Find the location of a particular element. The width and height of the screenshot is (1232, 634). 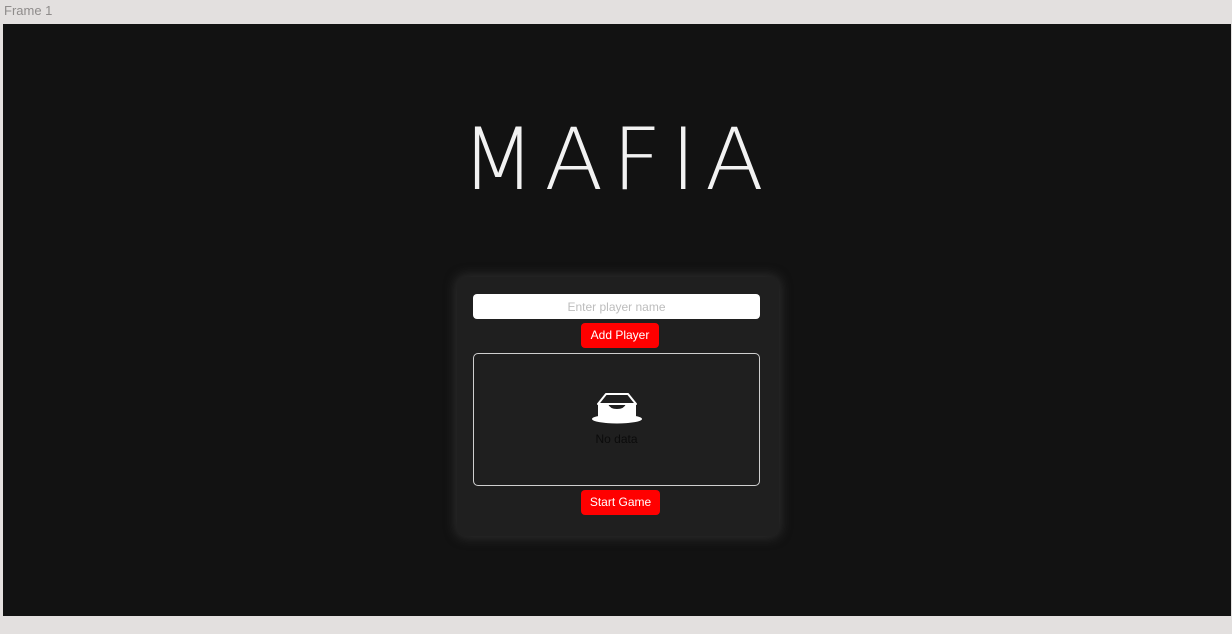

player-name-input is located at coordinates (616, 306).